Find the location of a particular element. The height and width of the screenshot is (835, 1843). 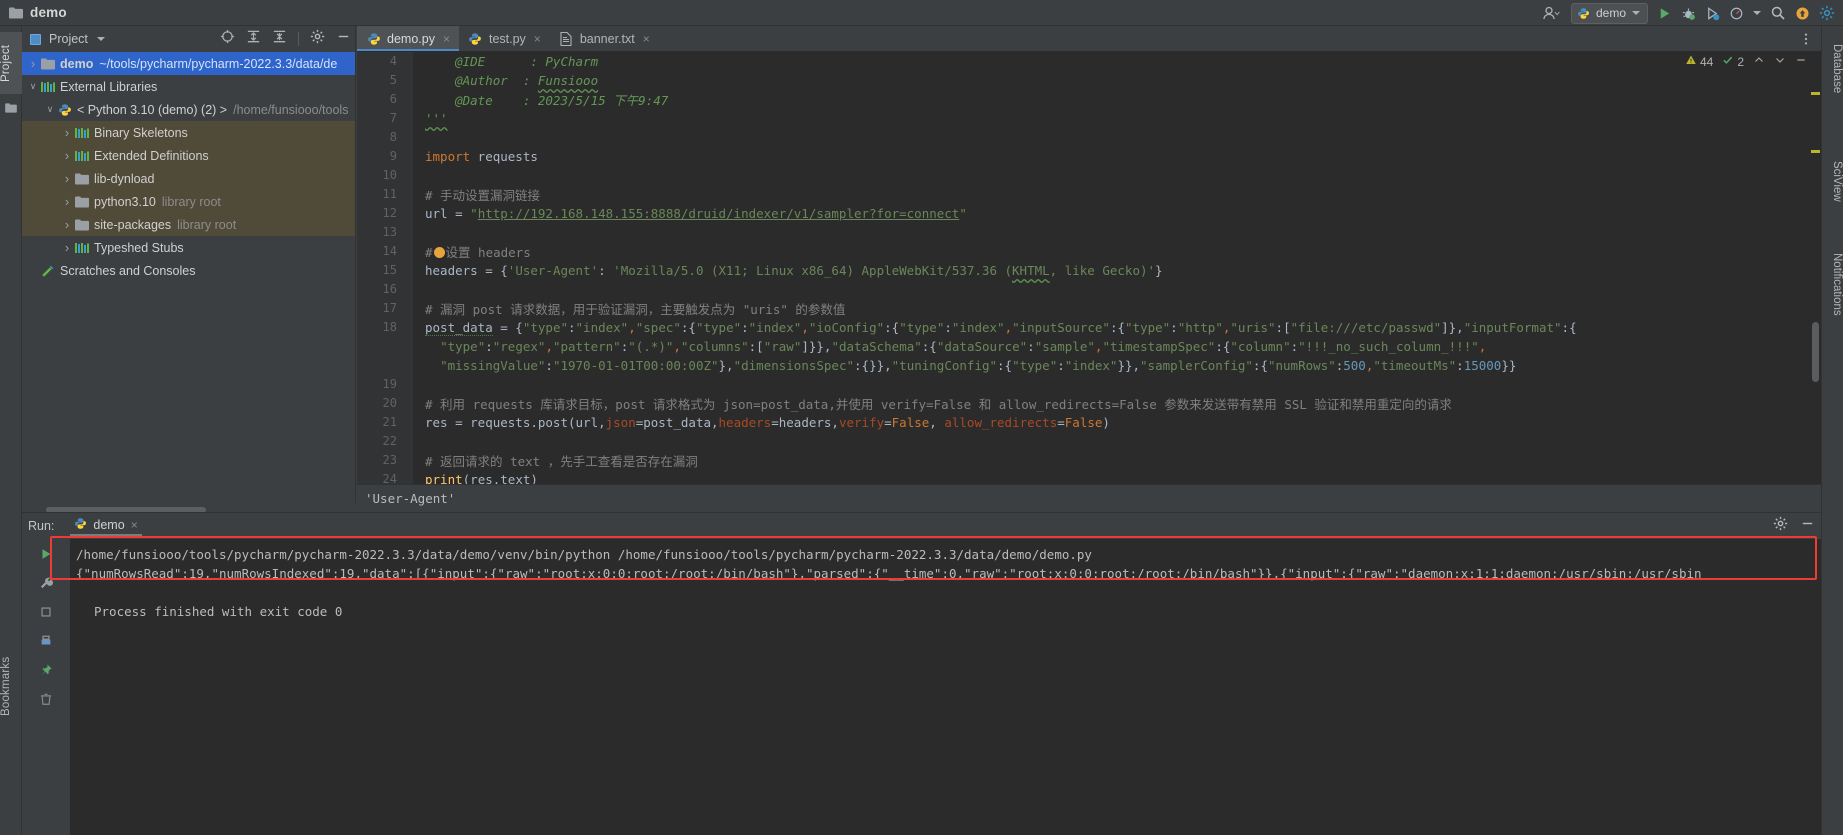

tree-item-typeshed-stubs: › Typeshed Stubs is located at coordinates (188, 247).